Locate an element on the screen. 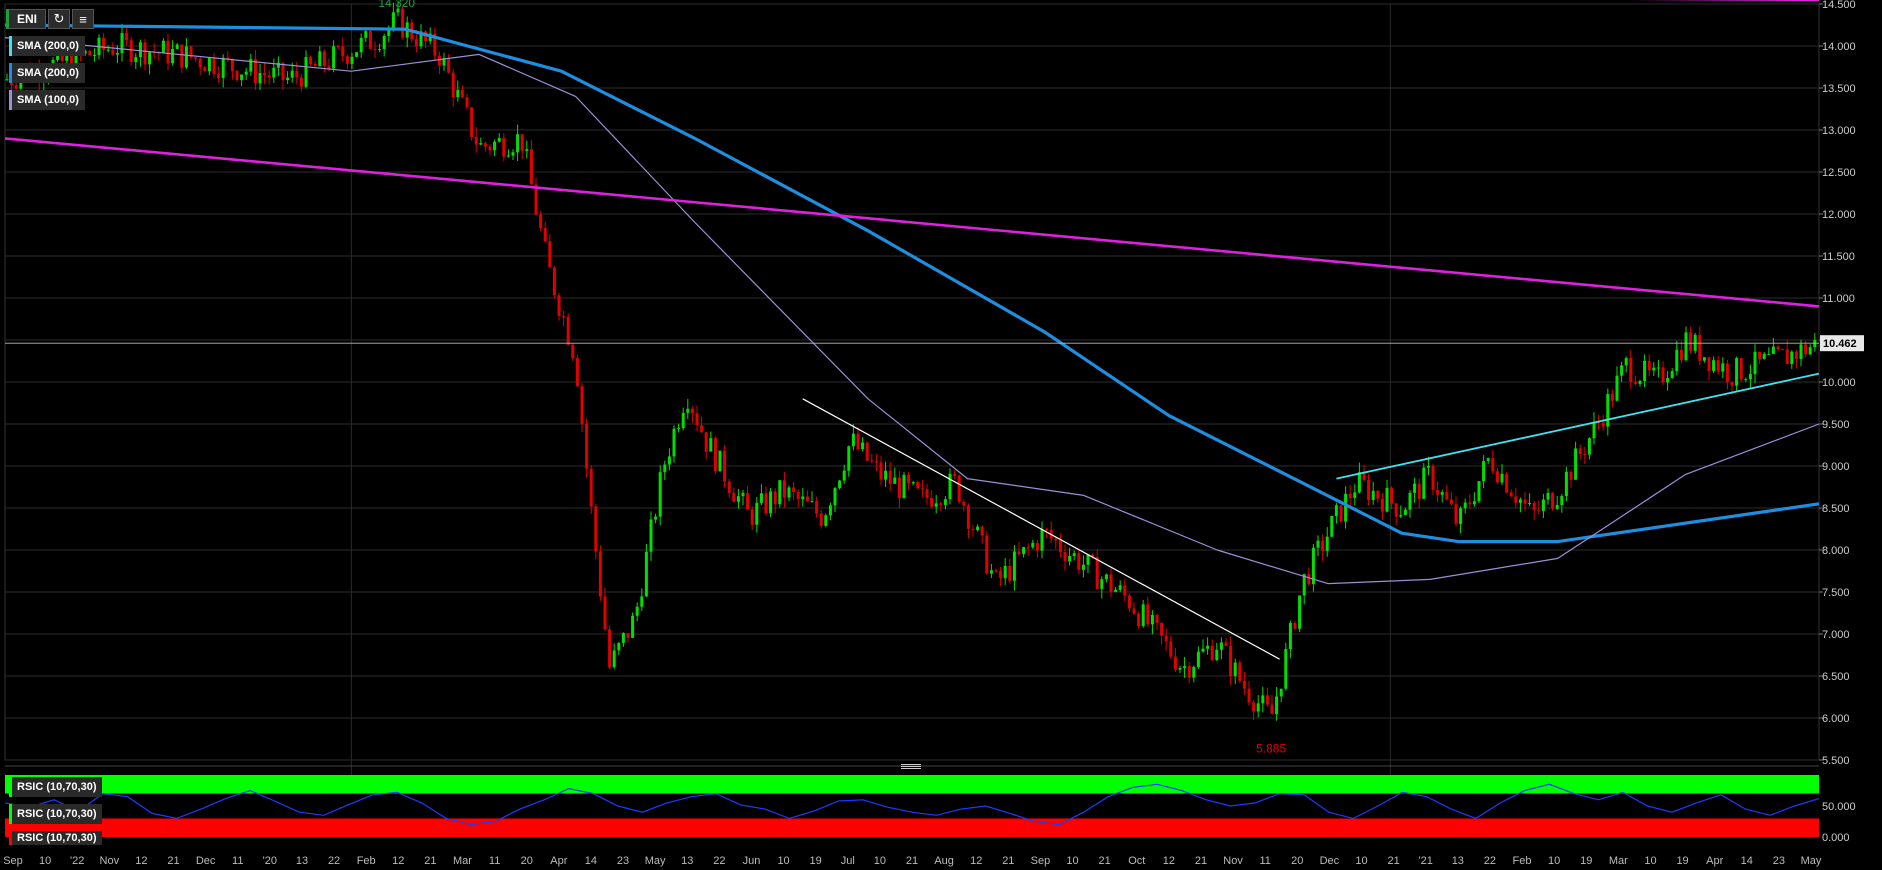 The image size is (1882, 870). pane-resize-handle is located at coordinates (911, 767).